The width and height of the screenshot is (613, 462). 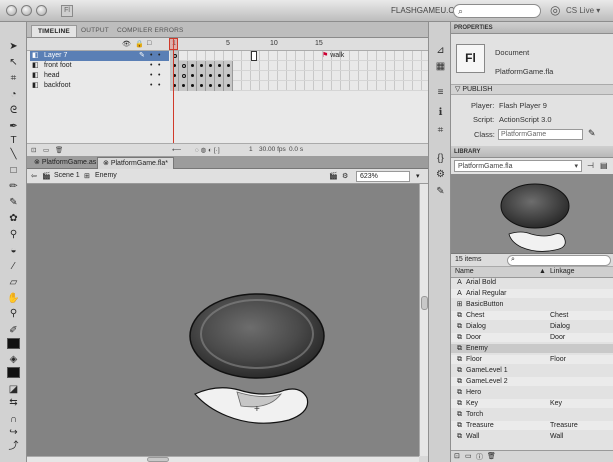 What do you see at coordinates (440, 130) in the screenshot?
I see `transform-icon: ⌗` at bounding box center [440, 130].